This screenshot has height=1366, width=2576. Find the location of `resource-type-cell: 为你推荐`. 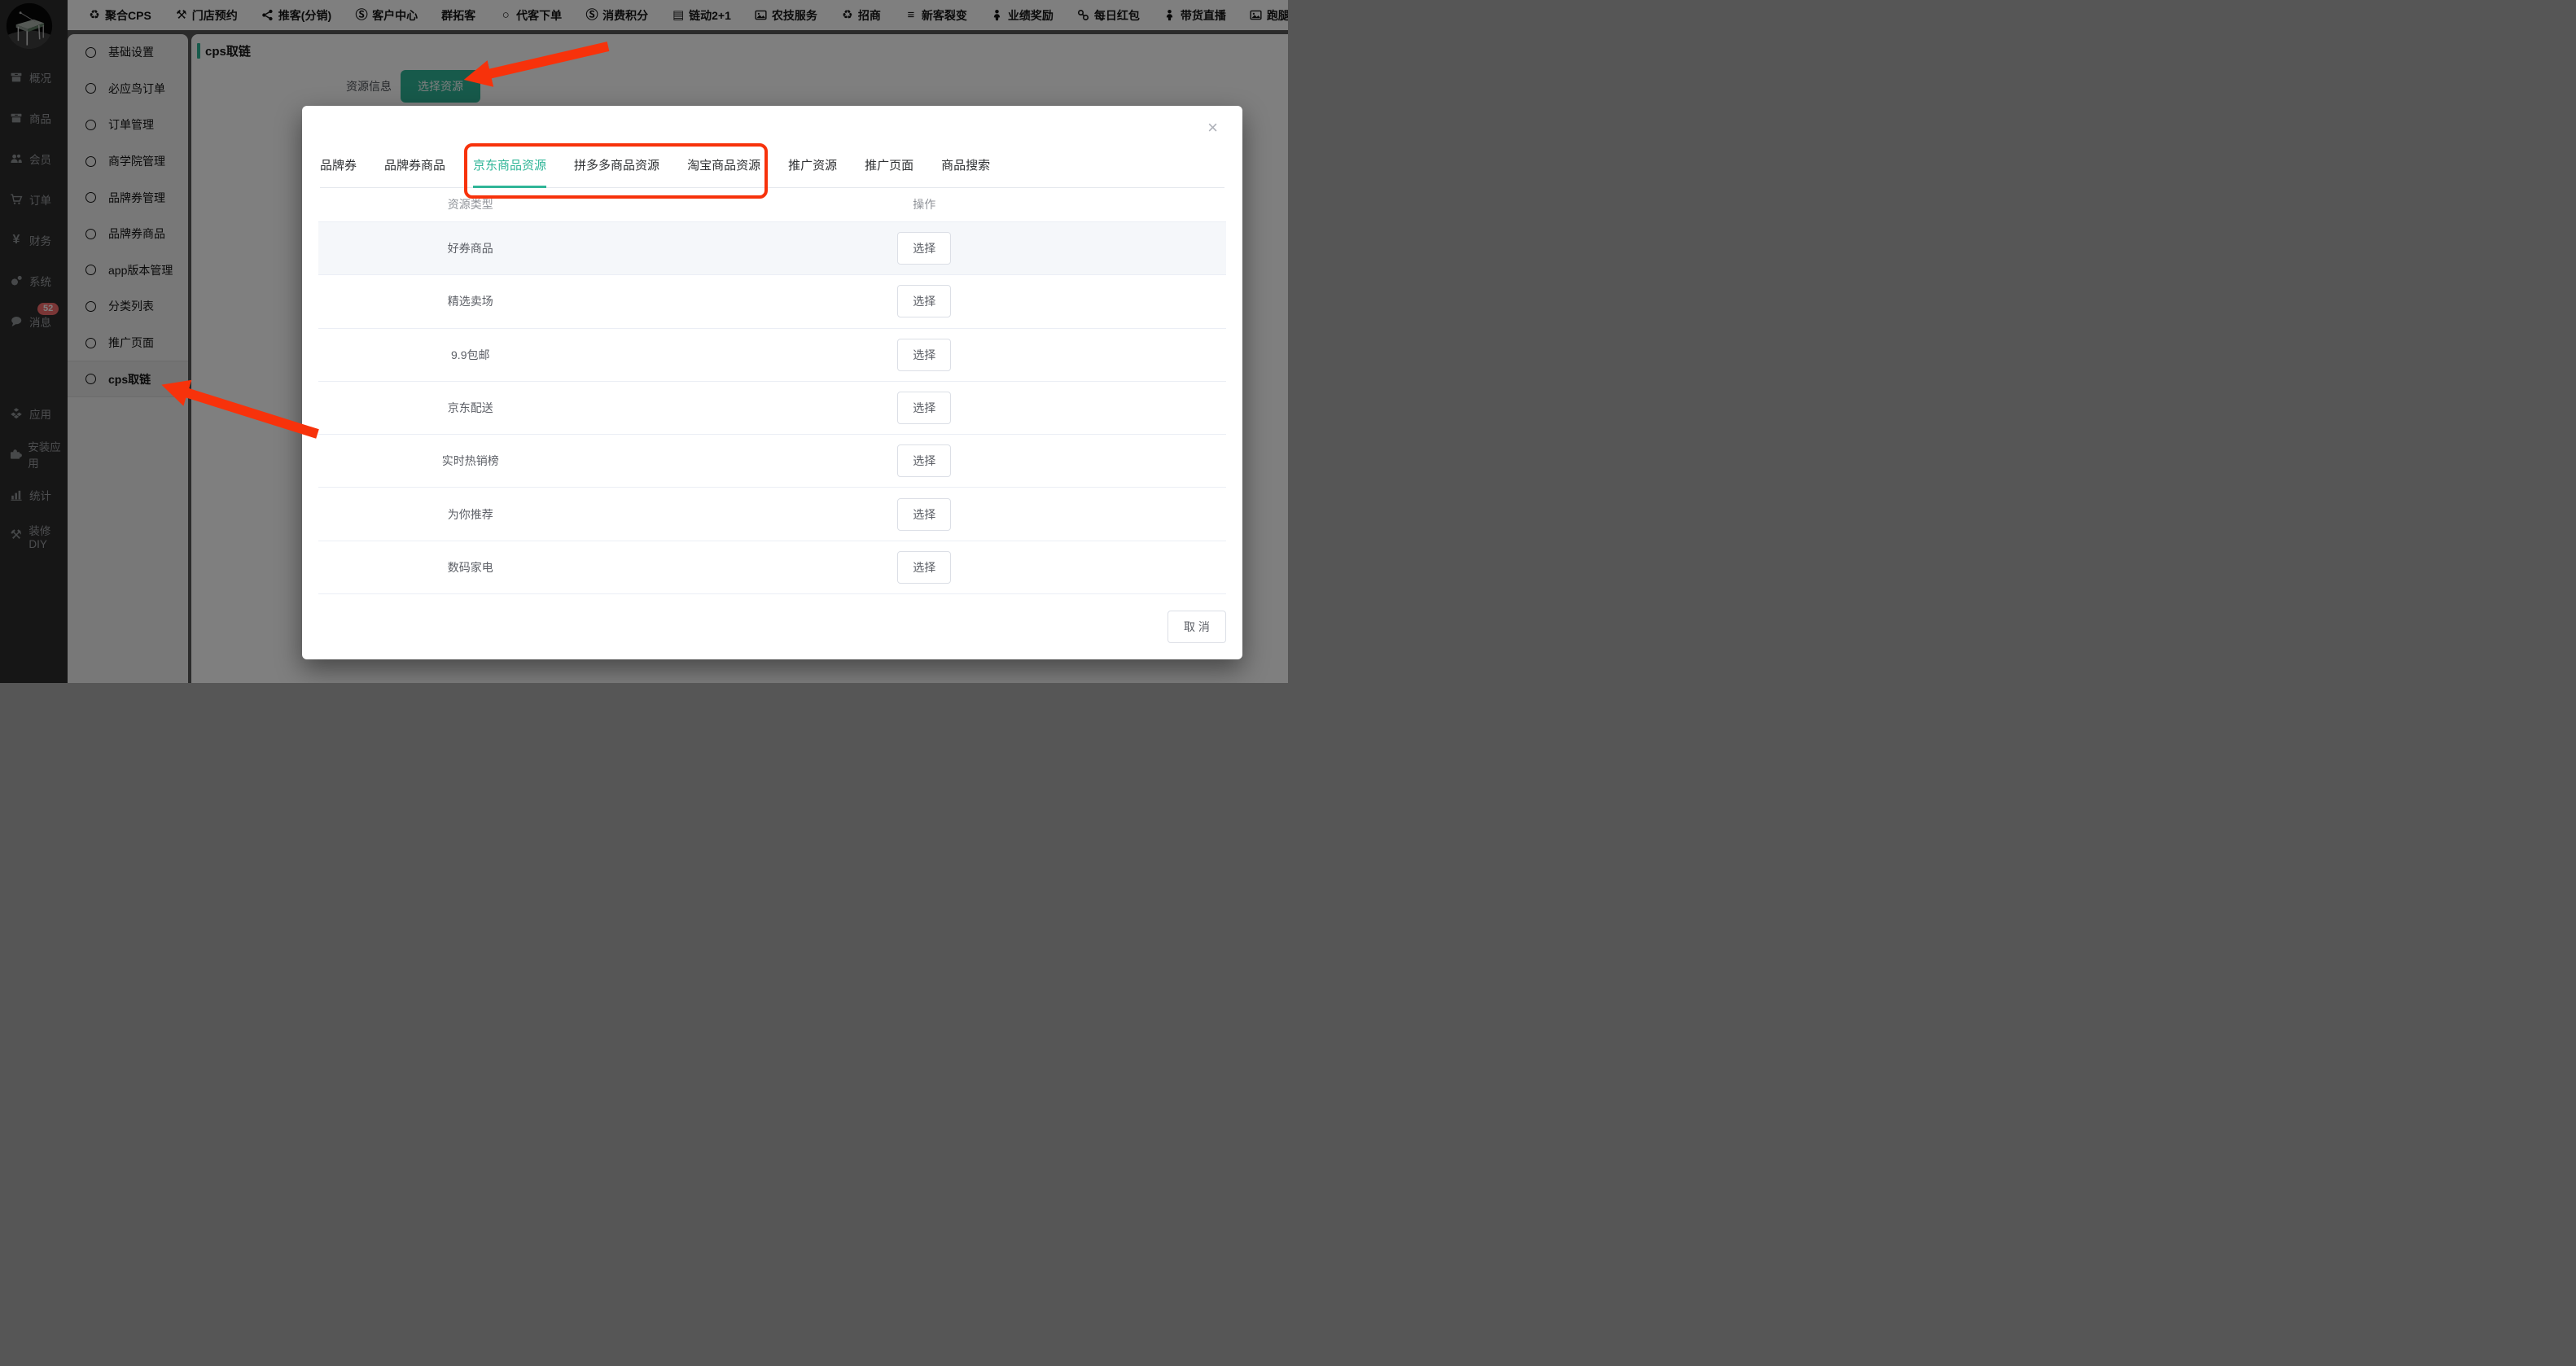

resource-type-cell: 为你推荐 is located at coordinates (470, 514).